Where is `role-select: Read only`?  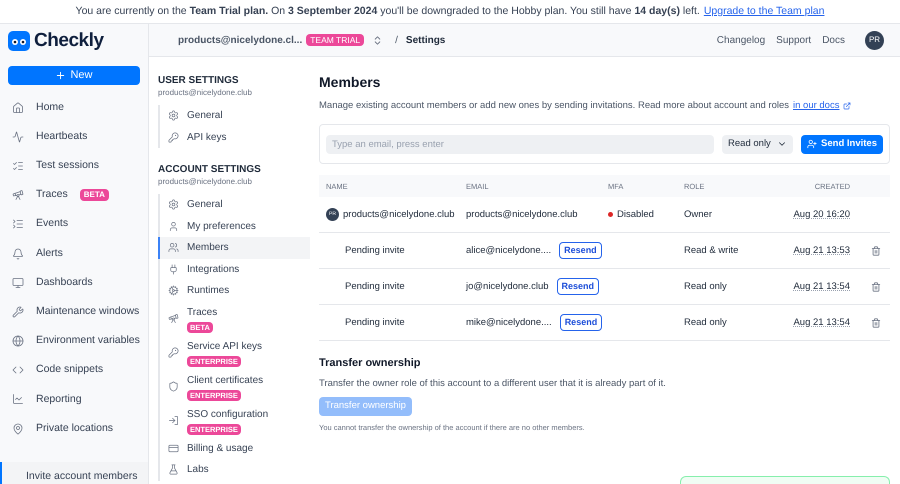 role-select: Read only is located at coordinates (758, 144).